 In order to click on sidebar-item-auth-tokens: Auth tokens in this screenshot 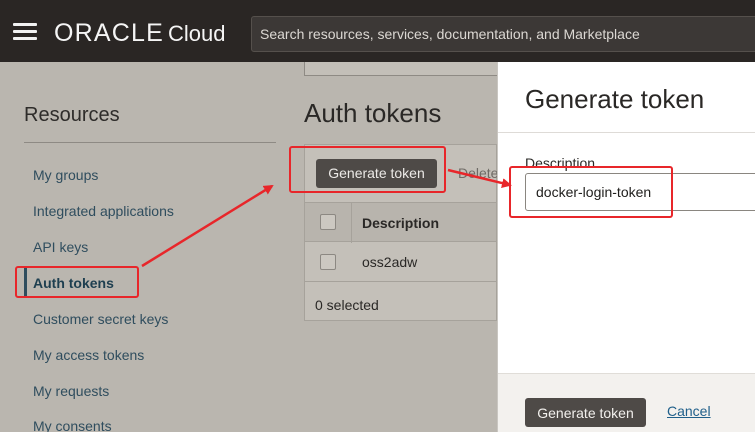, I will do `click(73, 283)`.